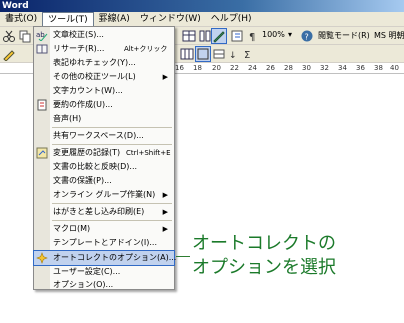  What do you see at coordinates (94, 76) in the screenshot?
I see `menu-item-label: その他の校正ツール(L)` at bounding box center [94, 76].